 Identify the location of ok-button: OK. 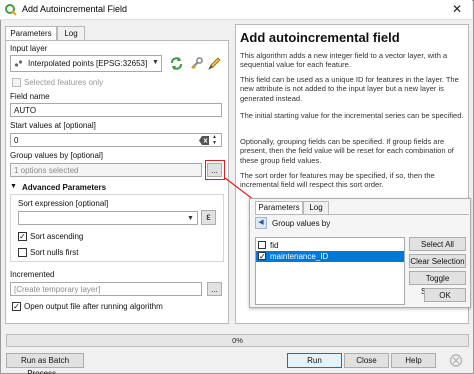
(445, 295).